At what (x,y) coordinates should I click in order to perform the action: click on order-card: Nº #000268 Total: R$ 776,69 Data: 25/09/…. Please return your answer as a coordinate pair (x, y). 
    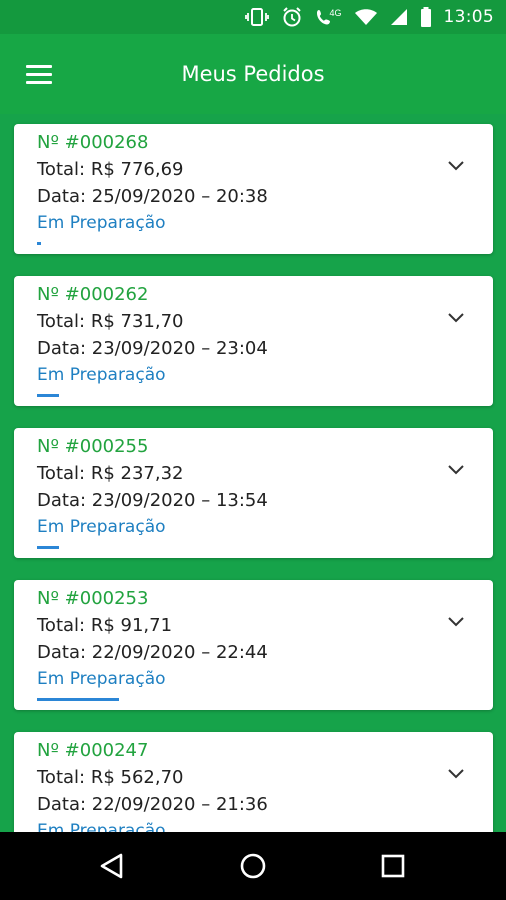
    Looking at the image, I should click on (253, 189).